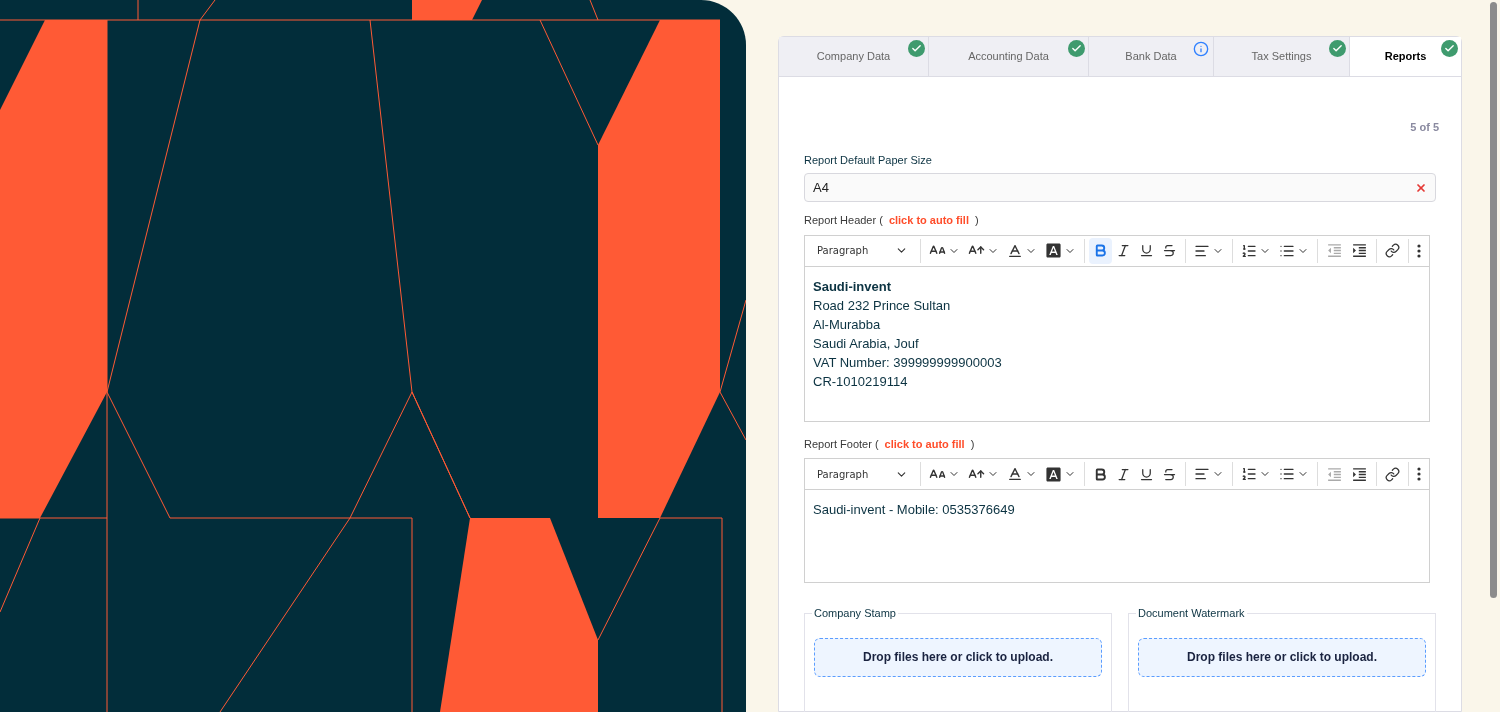 The height and width of the screenshot is (712, 1500). What do you see at coordinates (1421, 187) in the screenshot?
I see `clear-icon` at bounding box center [1421, 187].